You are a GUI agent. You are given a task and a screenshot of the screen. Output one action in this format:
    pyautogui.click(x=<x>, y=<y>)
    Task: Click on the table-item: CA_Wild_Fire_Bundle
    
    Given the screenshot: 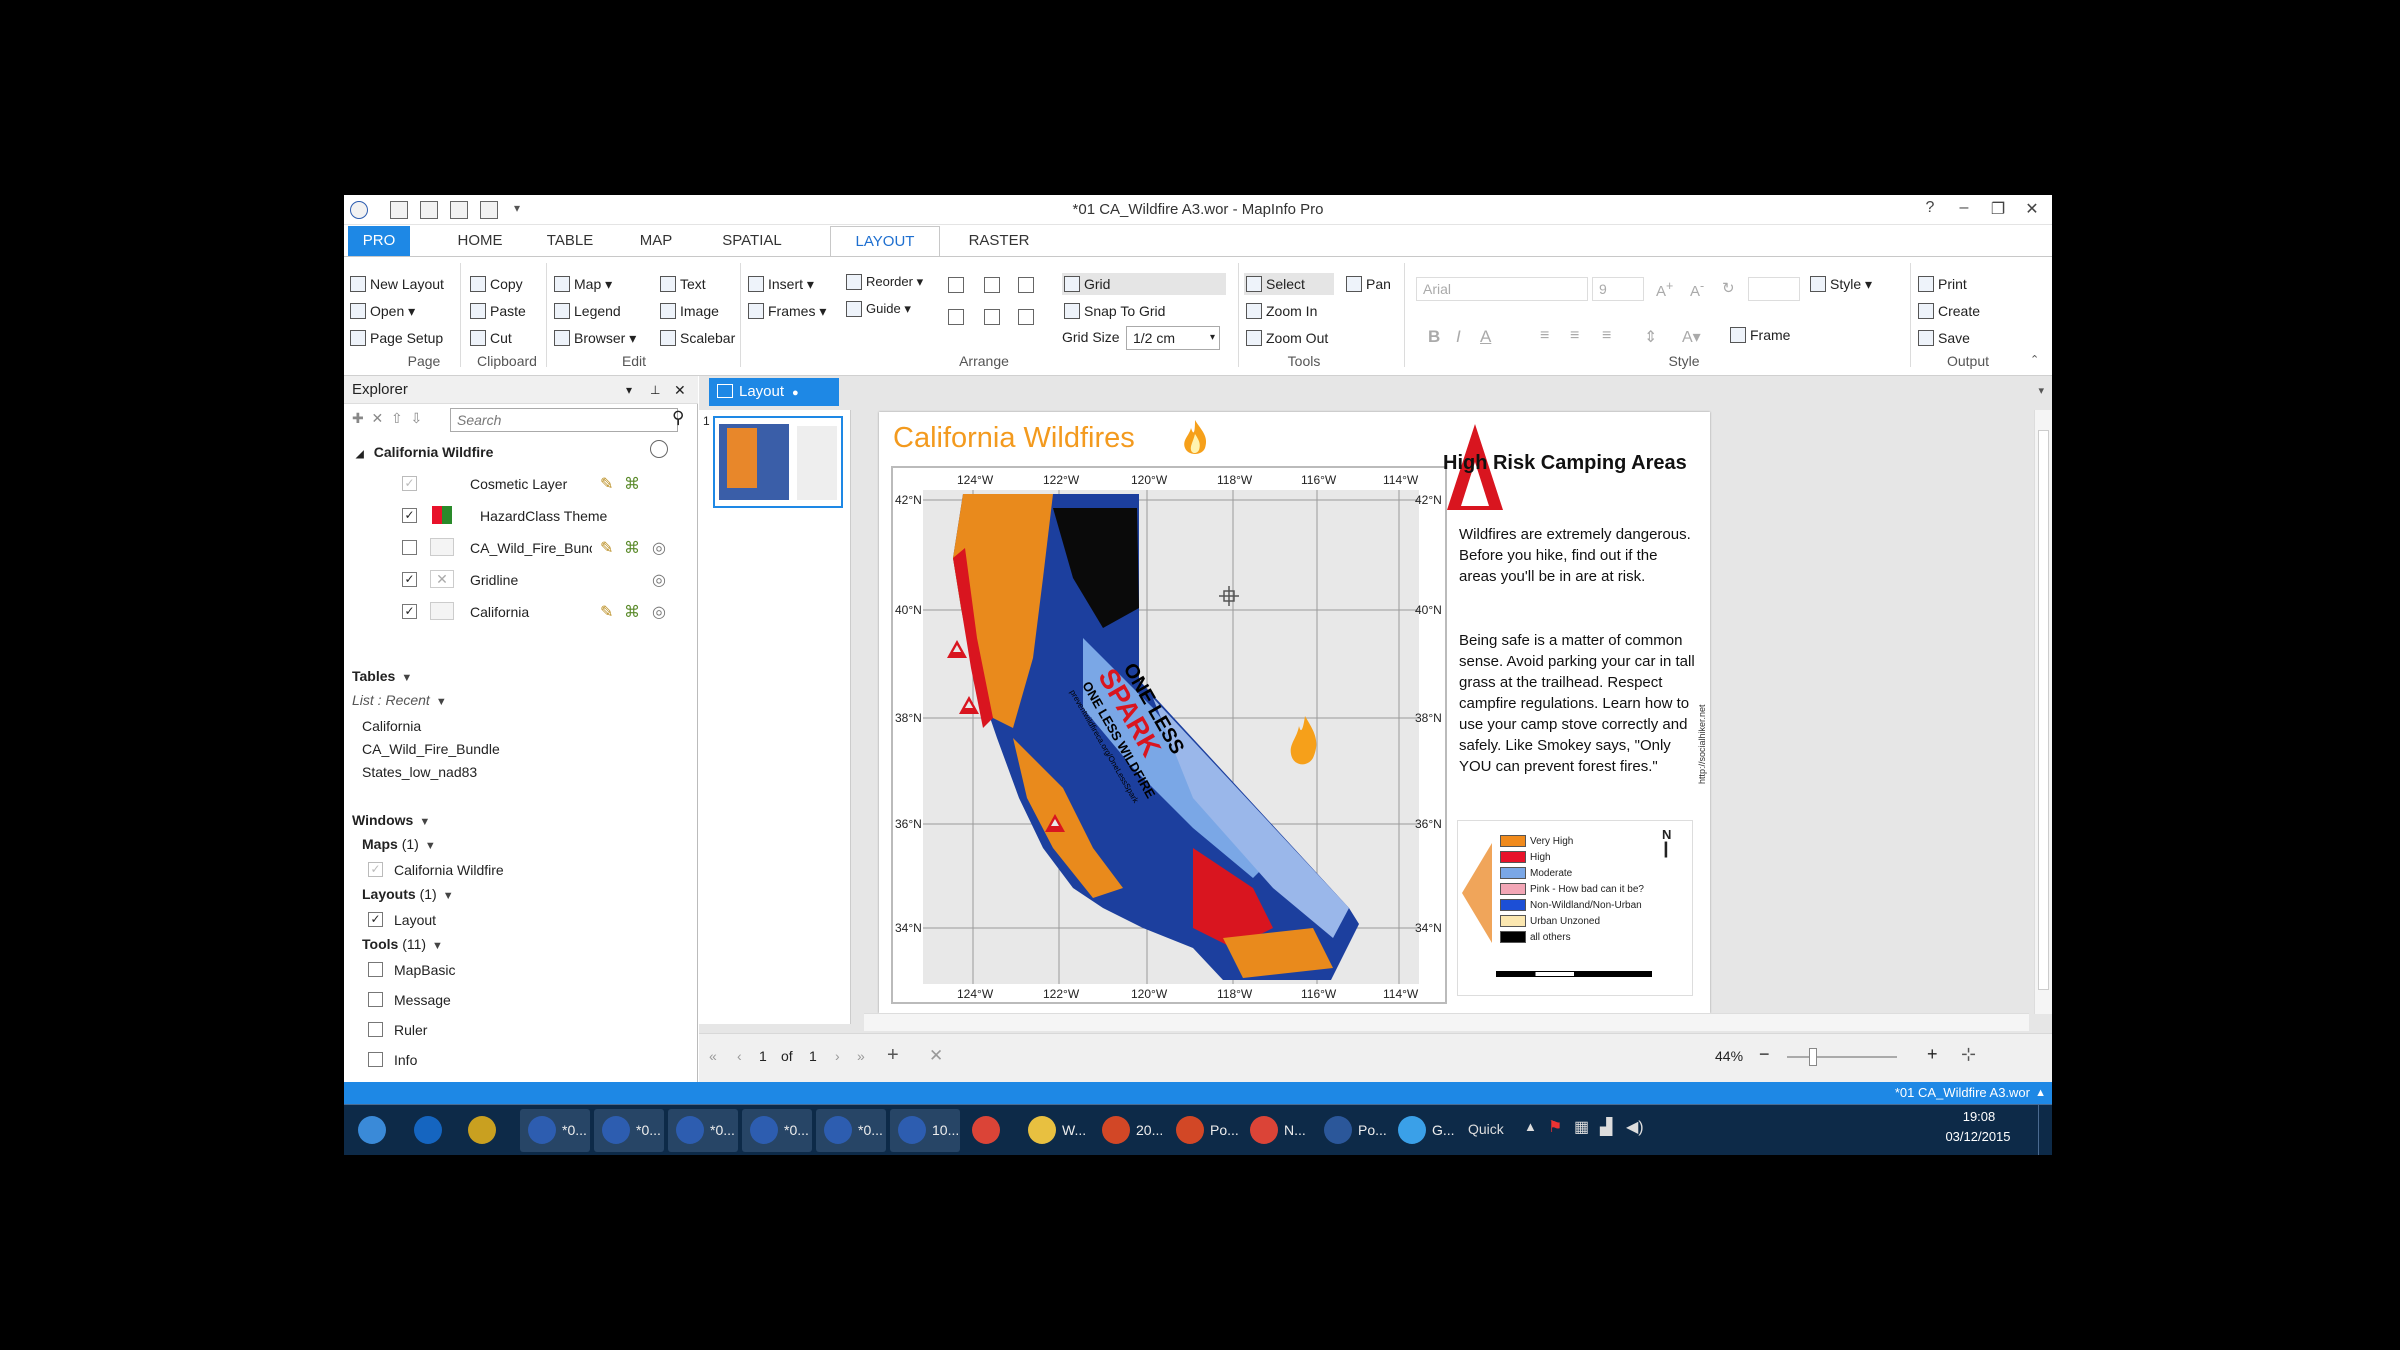 What is the action you would take?
    pyautogui.click(x=431, y=749)
    